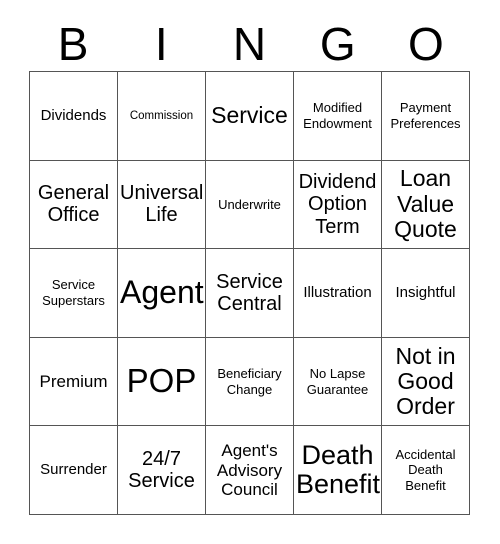 Image resolution: width=500 pixels, height=544 pixels. I want to click on bingo-cell: Death Benefit, so click(338, 470).